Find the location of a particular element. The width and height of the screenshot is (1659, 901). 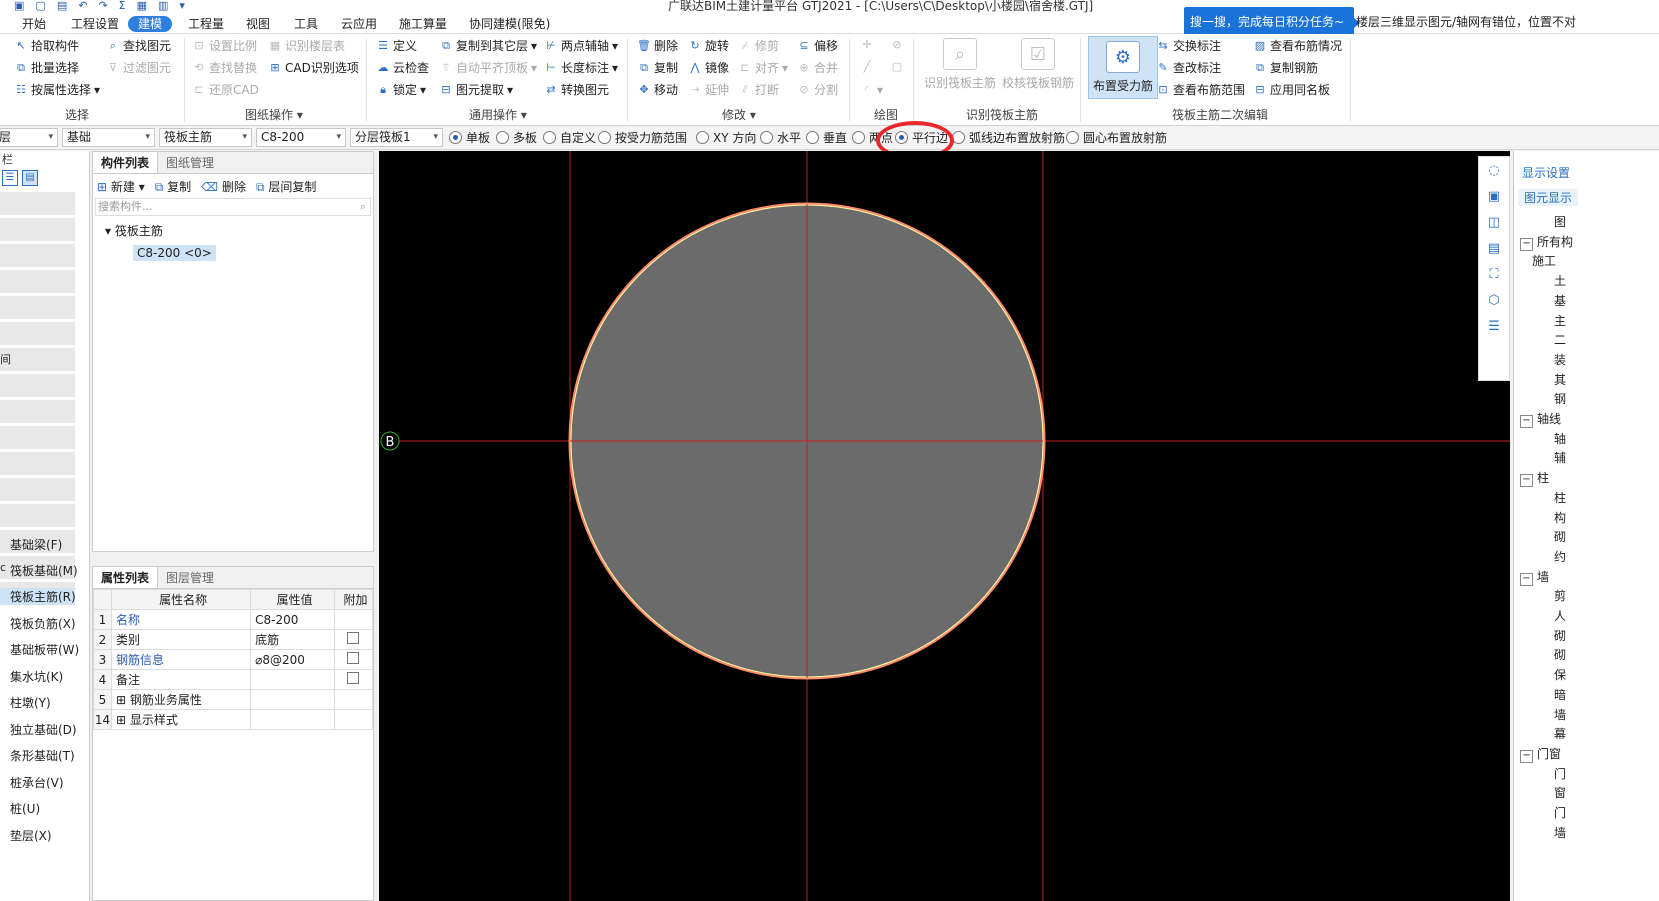

display-tree-item: 保 is located at coordinates (1560, 674).